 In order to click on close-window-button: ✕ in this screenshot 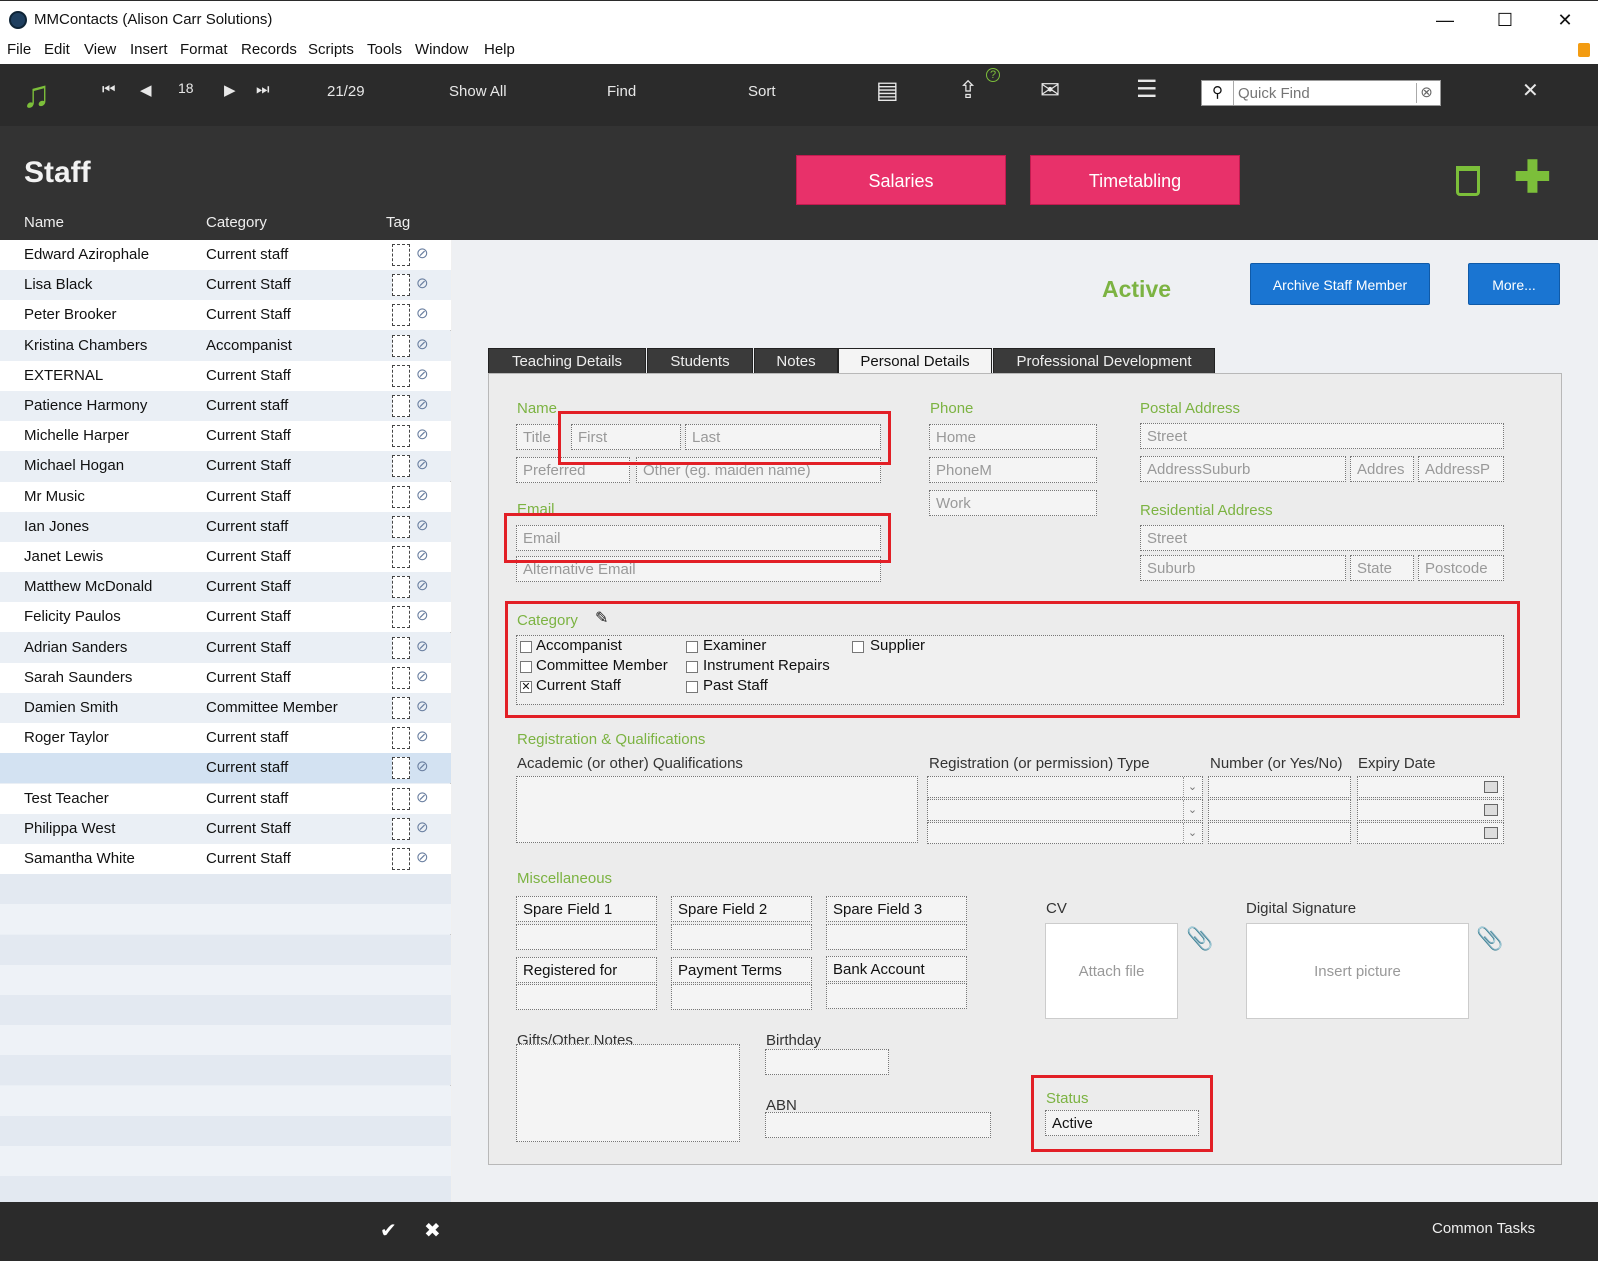, I will do `click(1565, 20)`.